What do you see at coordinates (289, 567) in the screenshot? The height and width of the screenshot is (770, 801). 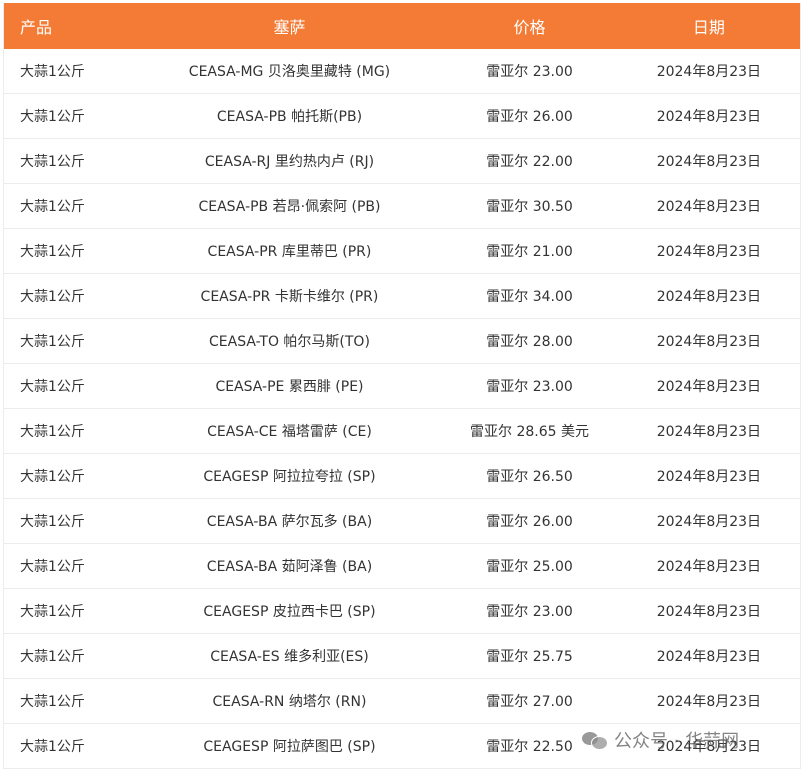 I see `cell-ceasa: CEASA-BA 茹阿泽鲁 (BA)` at bounding box center [289, 567].